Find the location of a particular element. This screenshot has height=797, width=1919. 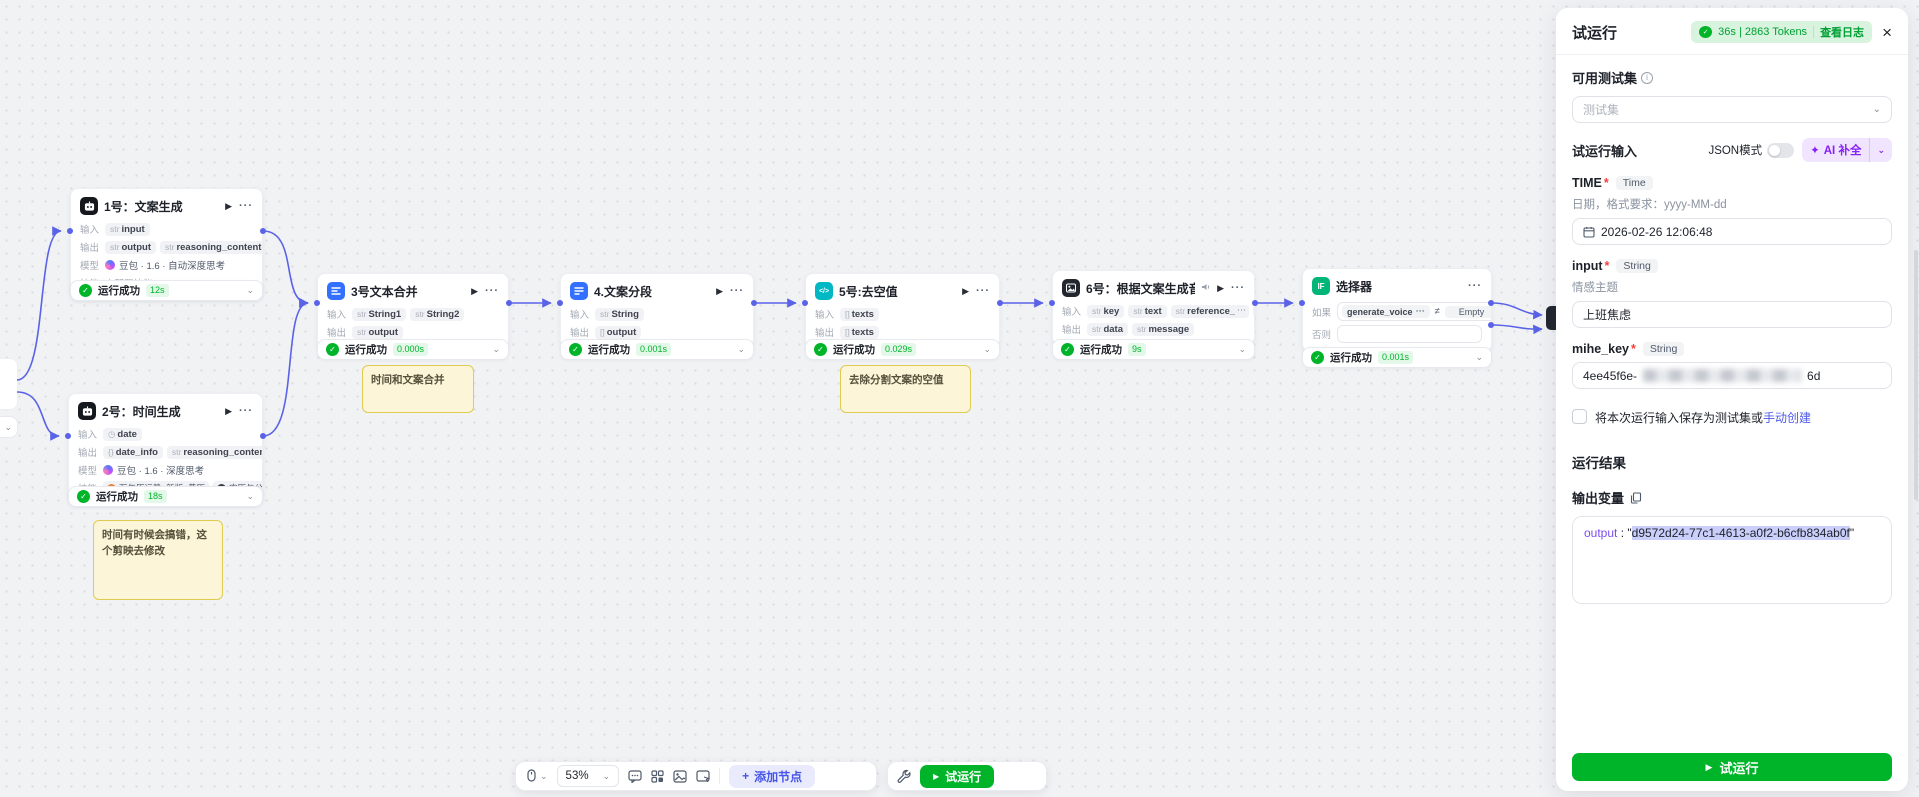

node4-status: ✓ 运行成功 0.001s ⌄ is located at coordinates (657, 349).